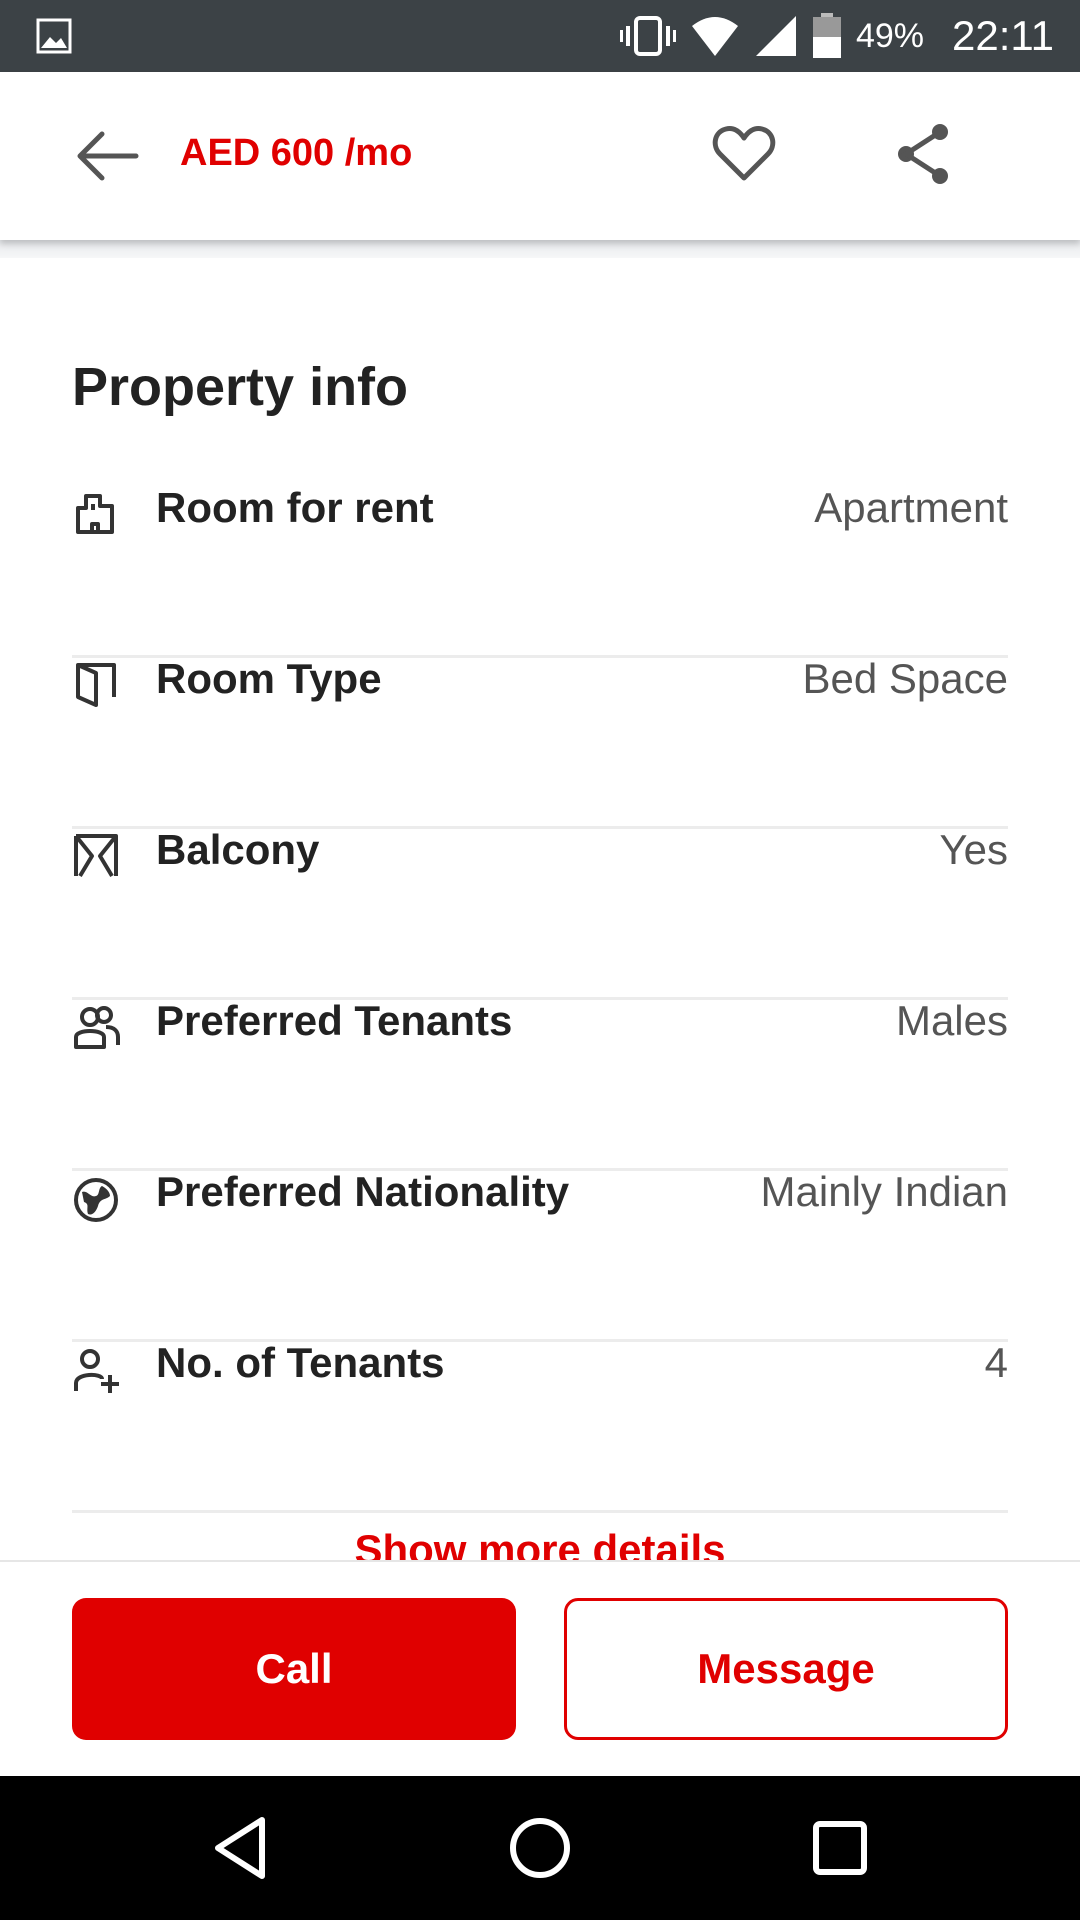 The width and height of the screenshot is (1080, 1920). Describe the element at coordinates (647, 36) in the screenshot. I see `vibrate-icon` at that location.